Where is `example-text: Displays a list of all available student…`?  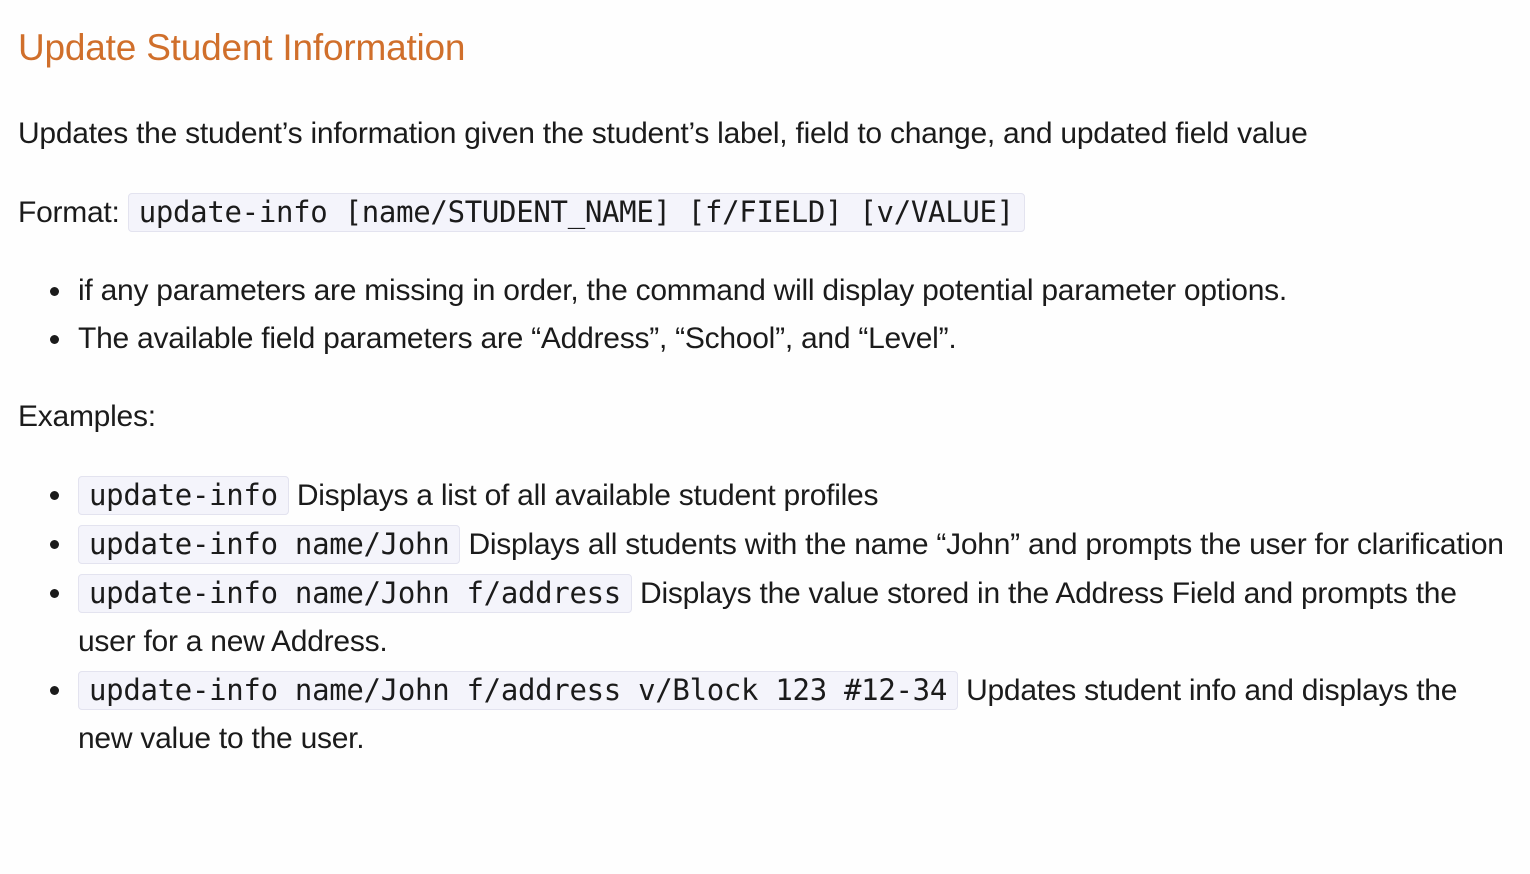
example-text: Displays a list of all available student… is located at coordinates (583, 495).